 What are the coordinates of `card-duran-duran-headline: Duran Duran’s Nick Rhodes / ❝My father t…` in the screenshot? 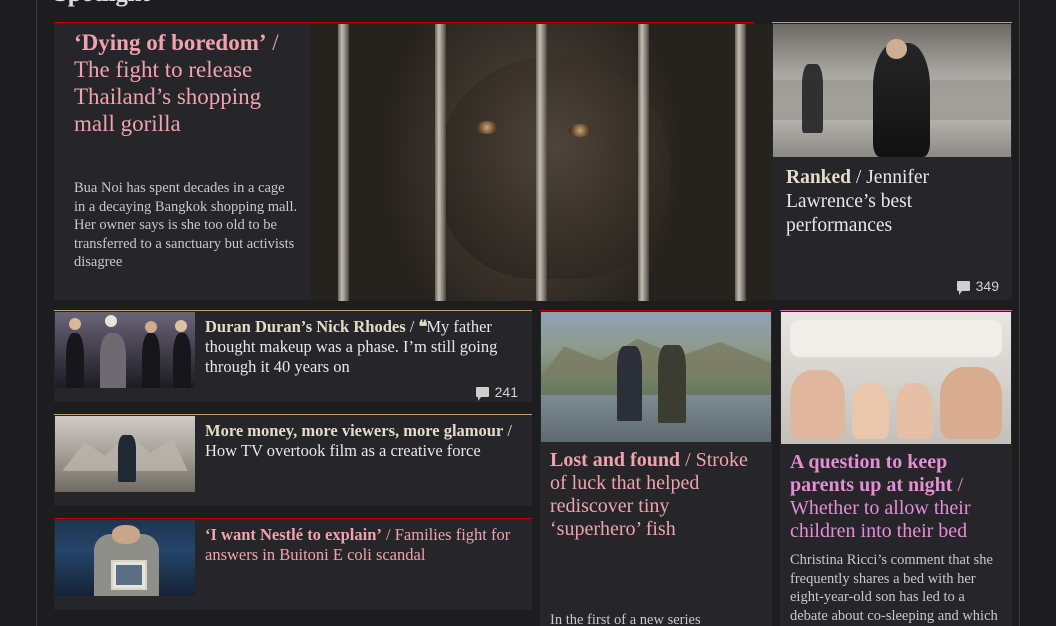 It's located at (363, 347).